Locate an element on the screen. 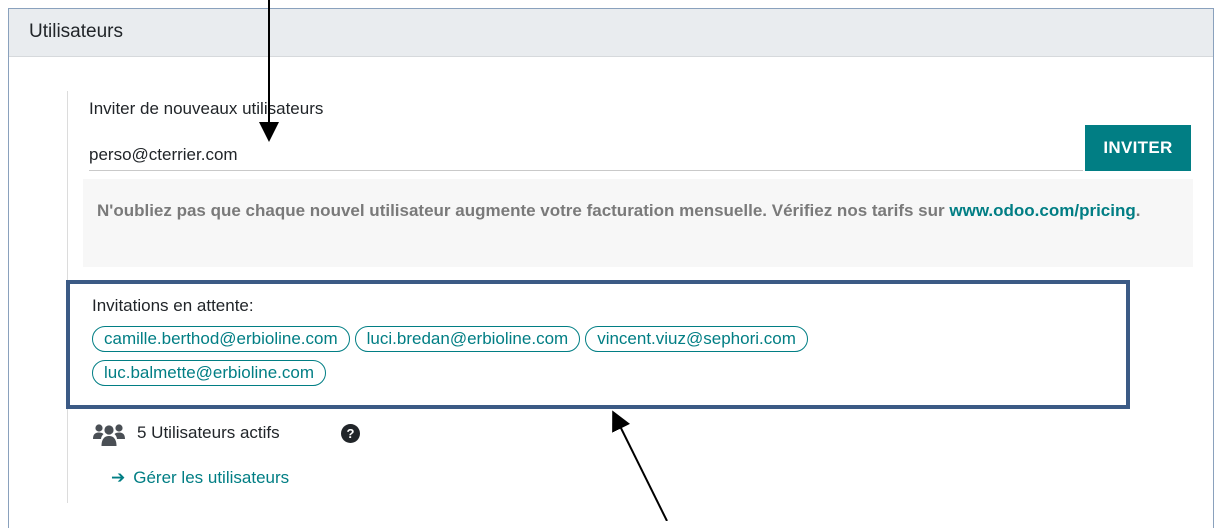 This screenshot has height=528, width=1224. pending-invitations-label: Invitations en attente: is located at coordinates (173, 305).